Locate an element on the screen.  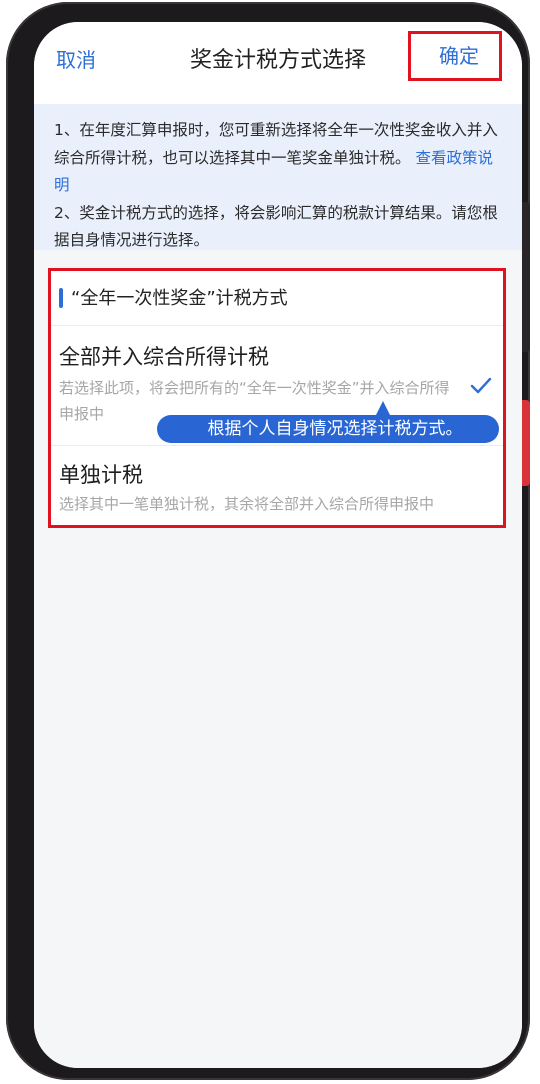
option-separate: 单独计税 选择其中一笔单独计税，其余将全部并入综合所得申报中 is located at coordinates (277, 487).